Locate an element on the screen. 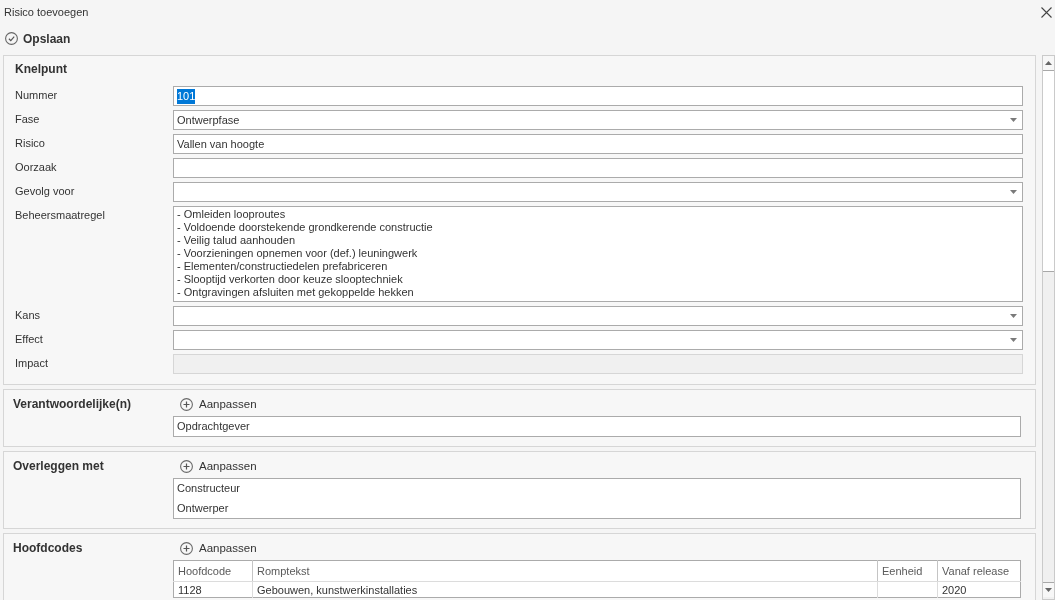 This screenshot has width=1055, height=600. list-item: Constructeur is located at coordinates (208, 488).